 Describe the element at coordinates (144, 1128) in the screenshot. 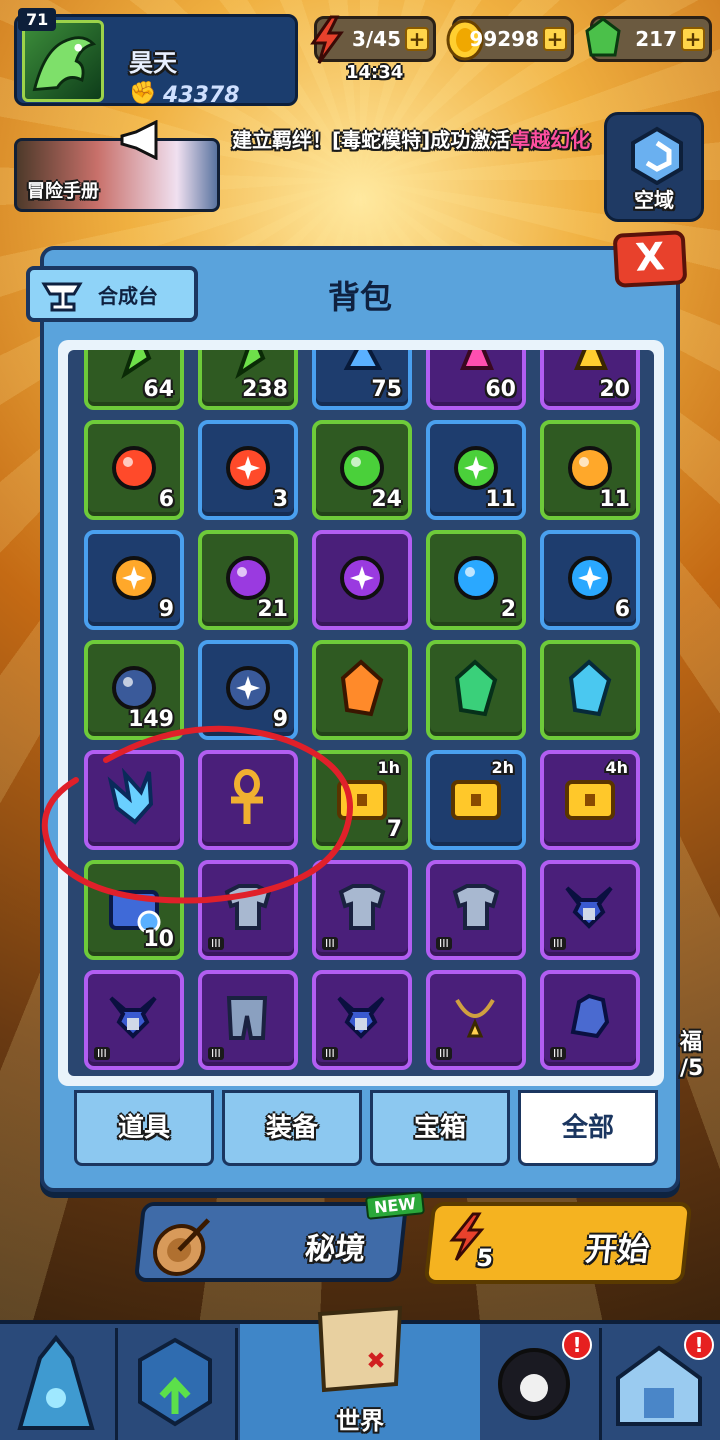

I see `tab-items: 道具` at that location.